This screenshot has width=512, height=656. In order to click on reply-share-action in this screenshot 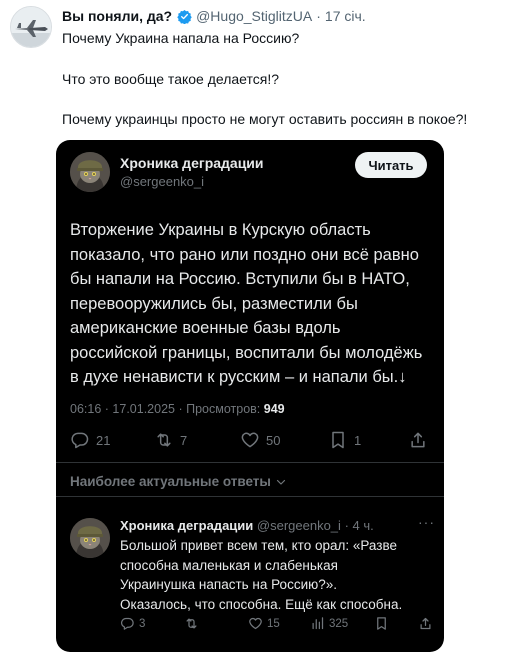, I will do `click(427, 623)`.